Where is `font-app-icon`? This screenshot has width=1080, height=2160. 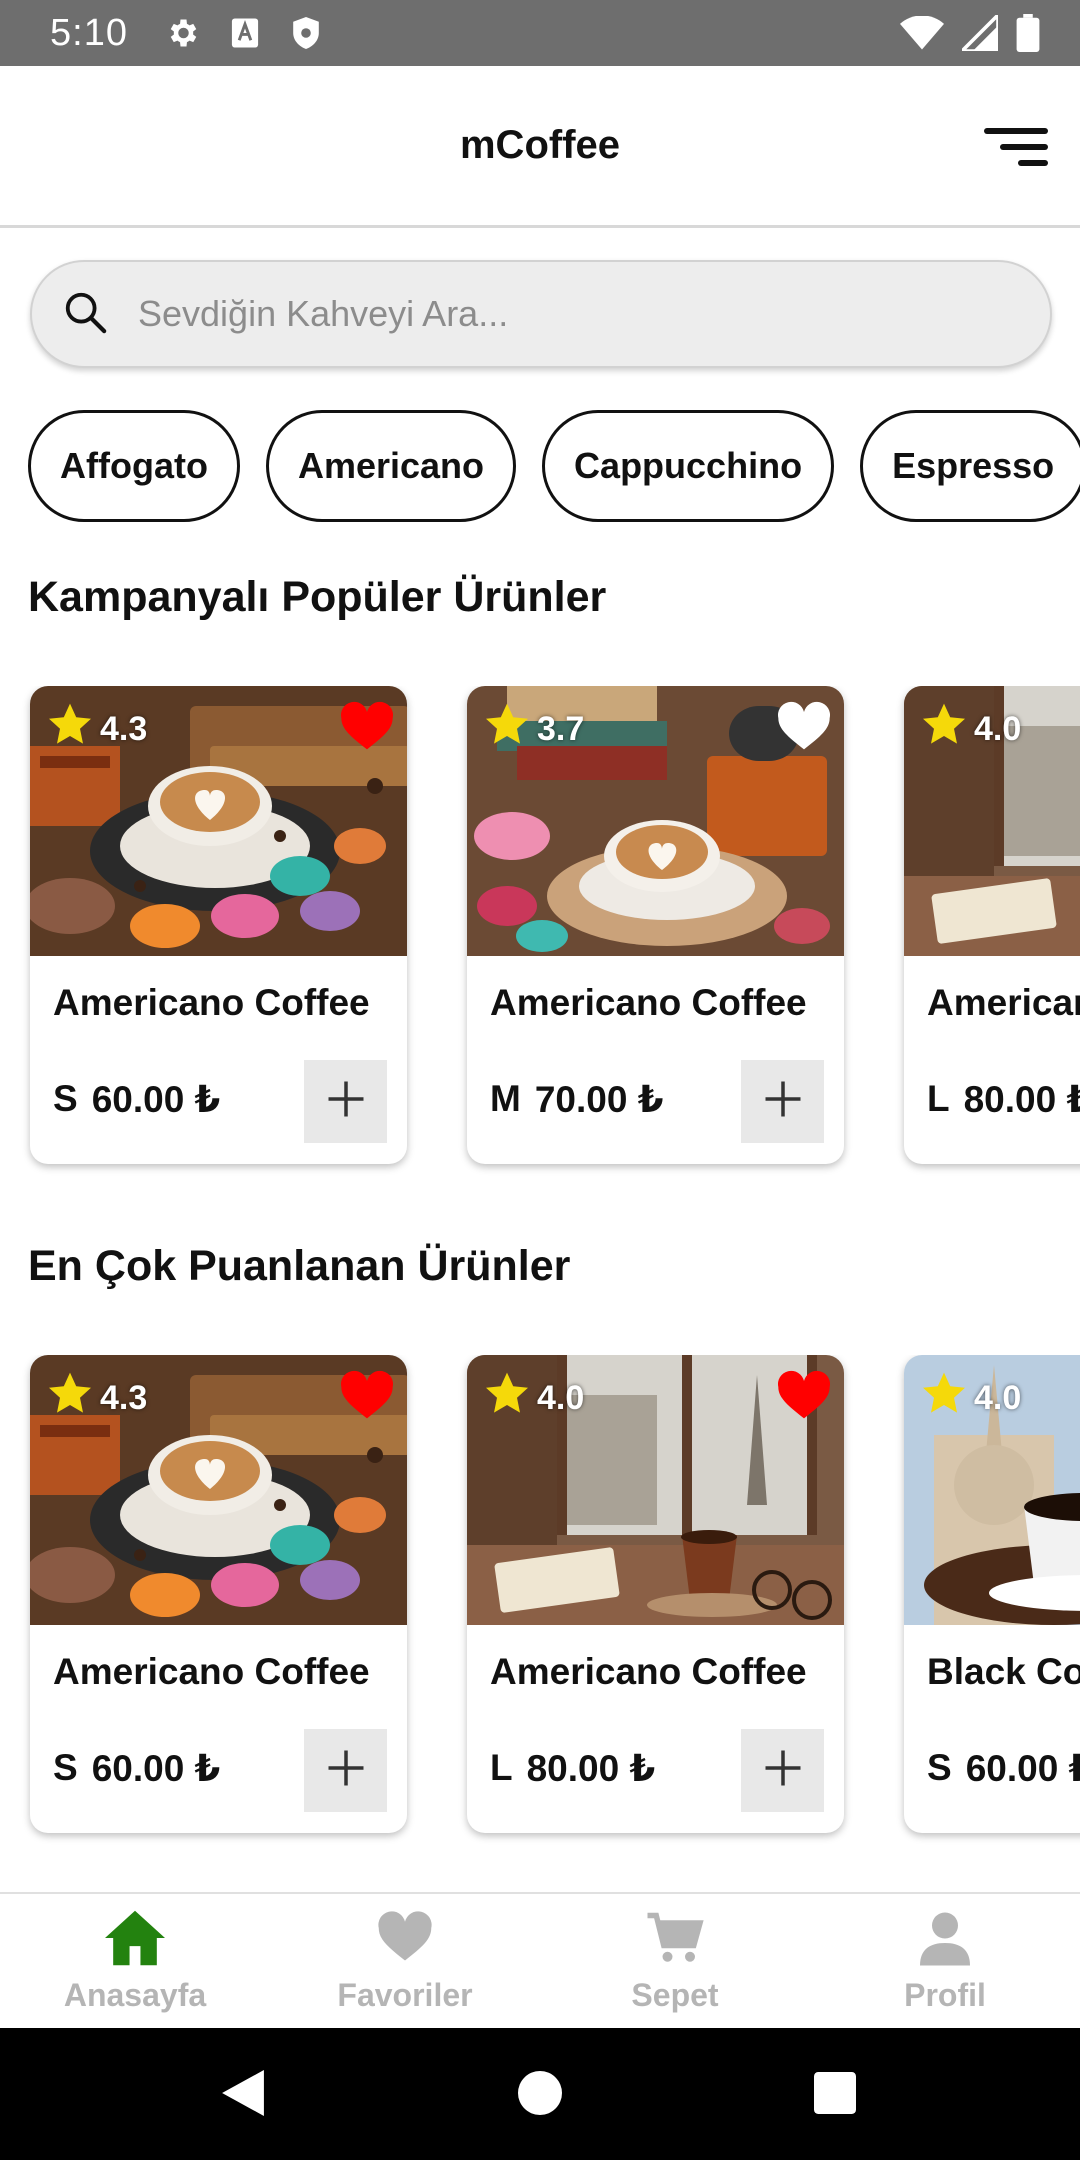
font-app-icon is located at coordinates (245, 33).